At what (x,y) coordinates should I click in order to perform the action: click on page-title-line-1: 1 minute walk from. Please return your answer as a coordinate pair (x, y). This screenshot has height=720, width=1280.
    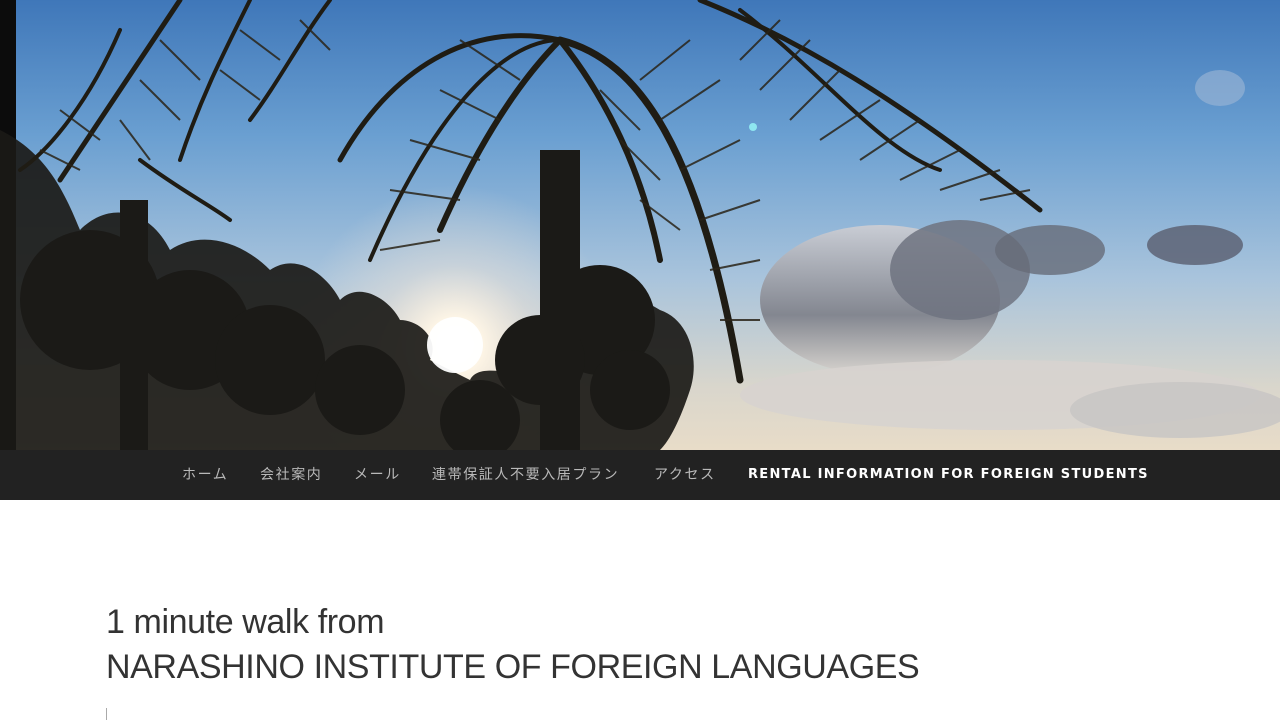
    Looking at the image, I should click on (245, 622).